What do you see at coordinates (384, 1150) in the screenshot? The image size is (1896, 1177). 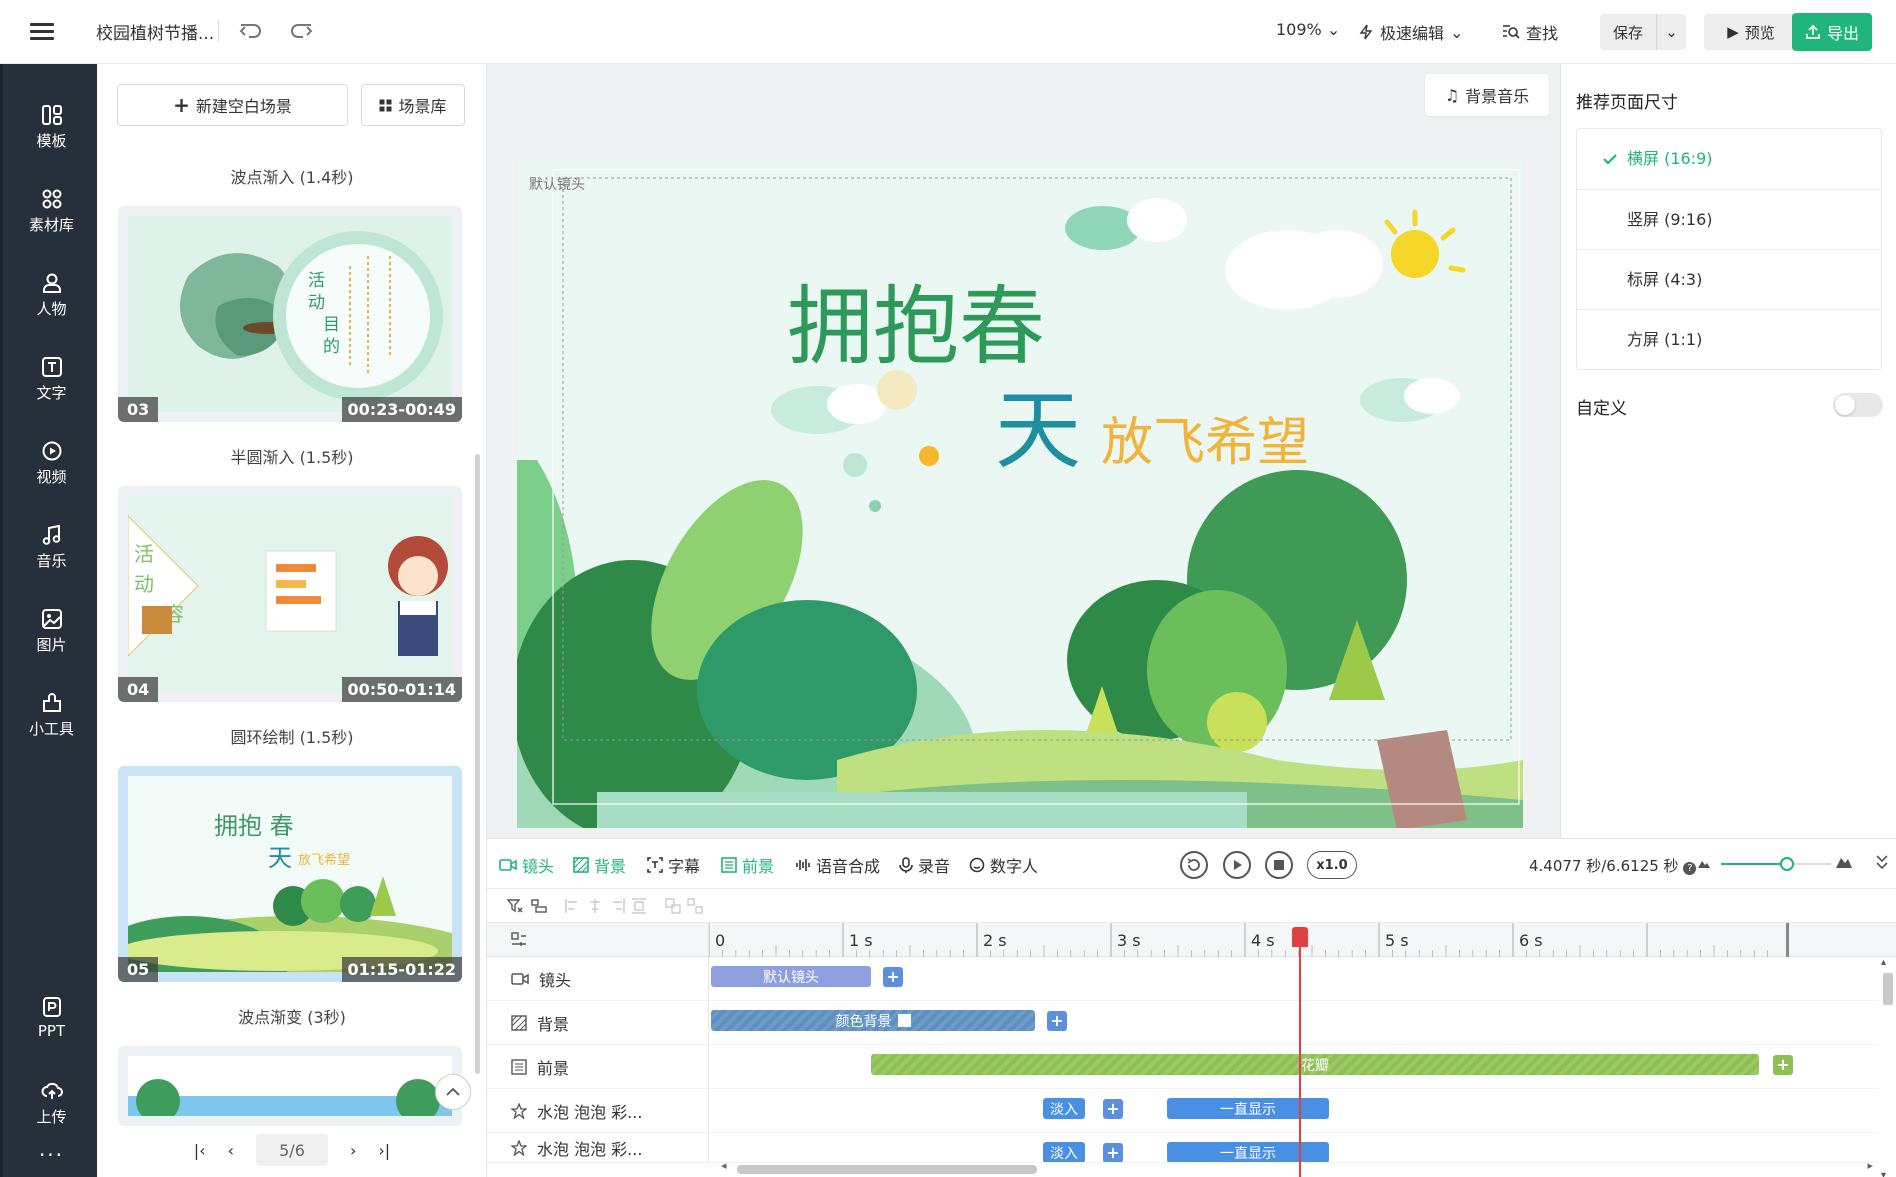 I see `last-page-icon: ›|` at bounding box center [384, 1150].